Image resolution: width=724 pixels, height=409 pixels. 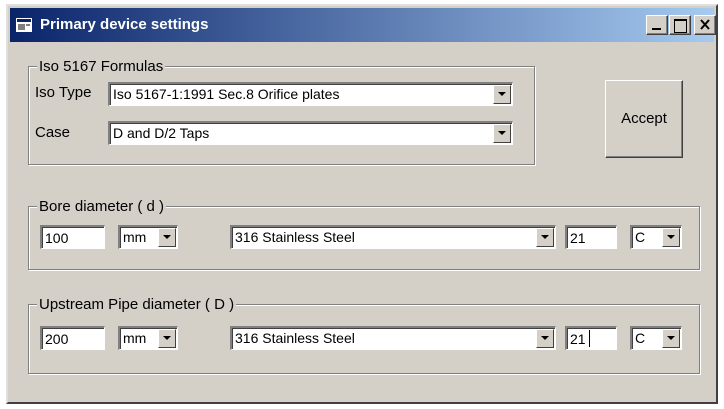 I want to click on bore-unit-value: mm, so click(x=135, y=237).